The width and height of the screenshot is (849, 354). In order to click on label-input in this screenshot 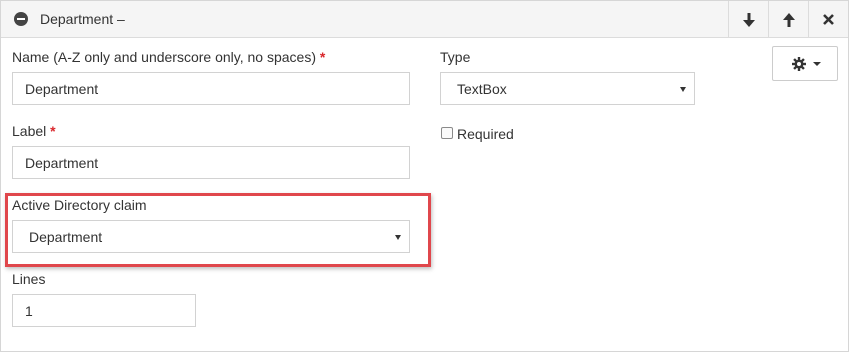, I will do `click(211, 162)`.